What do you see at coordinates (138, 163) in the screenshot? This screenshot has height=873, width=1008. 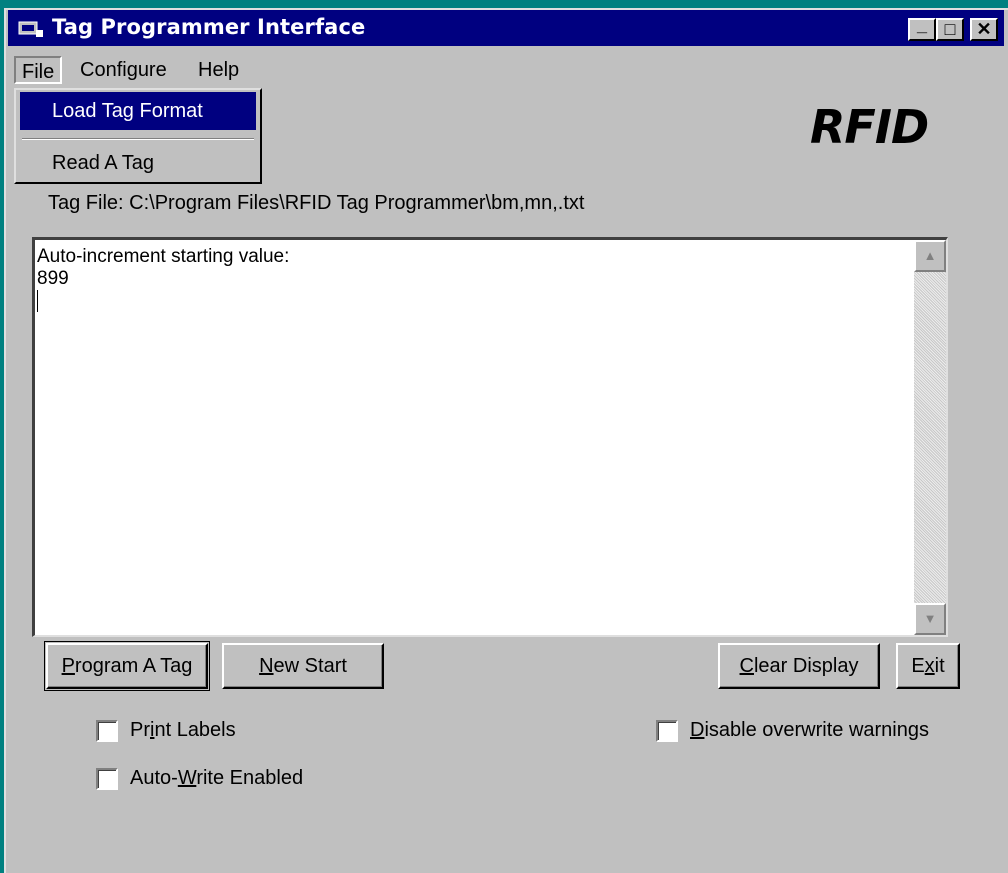 I see `menu-item-read-a-tag: Read A Tag` at bounding box center [138, 163].